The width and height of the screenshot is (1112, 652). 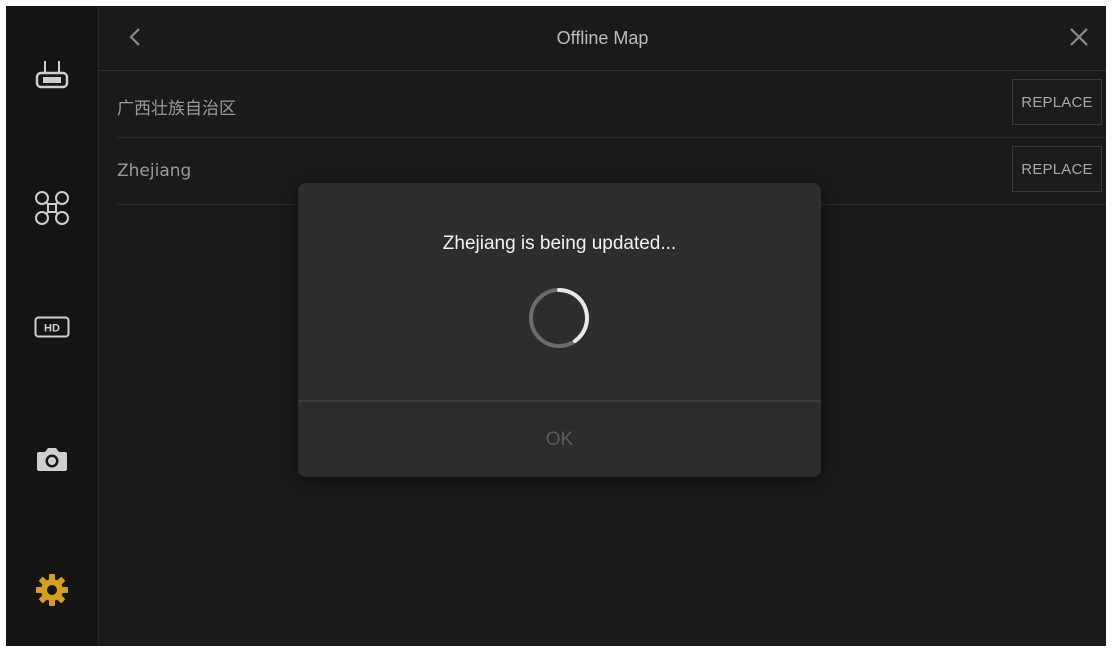 I want to click on ok-button: OK, so click(x=559, y=439).